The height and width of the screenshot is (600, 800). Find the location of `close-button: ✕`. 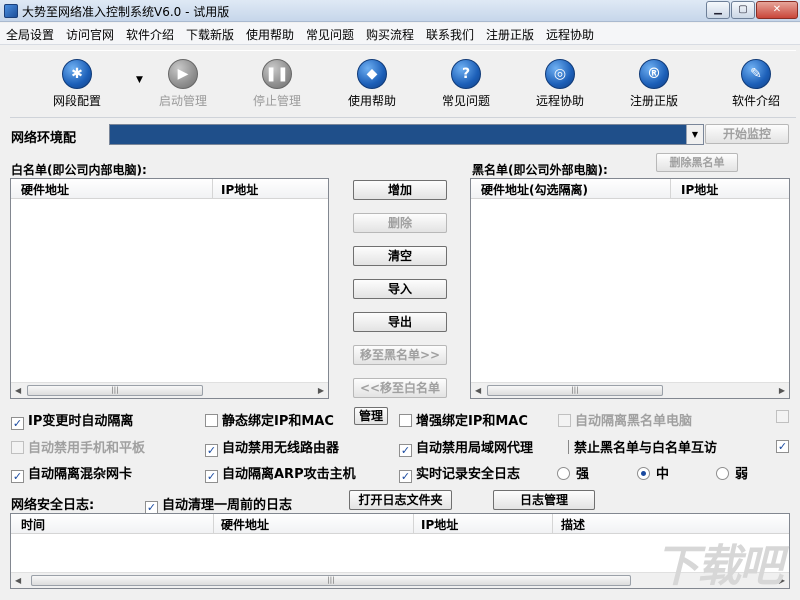

close-button: ✕ is located at coordinates (777, 10).